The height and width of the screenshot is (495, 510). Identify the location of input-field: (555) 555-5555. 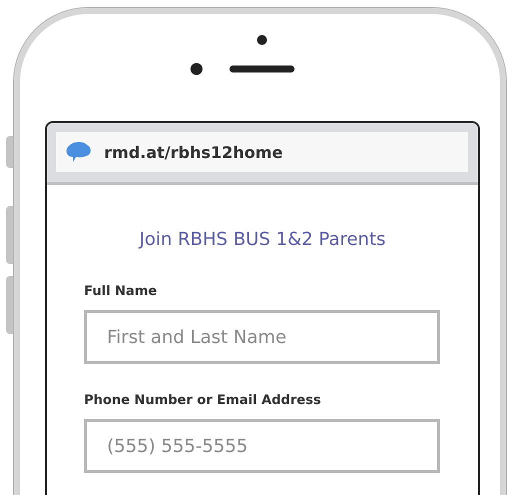
(262, 446).